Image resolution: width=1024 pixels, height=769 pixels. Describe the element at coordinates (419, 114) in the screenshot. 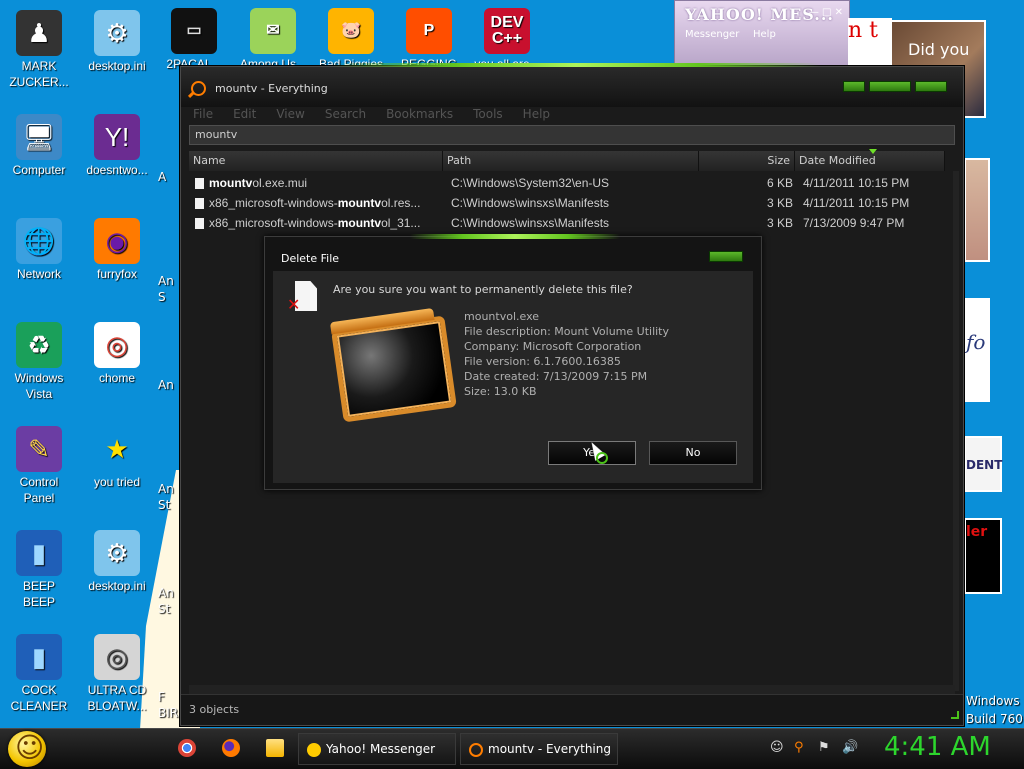

I see `menu-item: Bookmarks` at that location.